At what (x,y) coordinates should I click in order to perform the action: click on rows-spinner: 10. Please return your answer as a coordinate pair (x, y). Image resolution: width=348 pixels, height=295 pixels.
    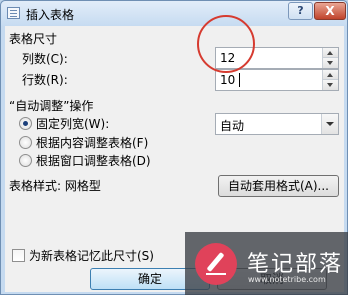
    Looking at the image, I should click on (277, 80).